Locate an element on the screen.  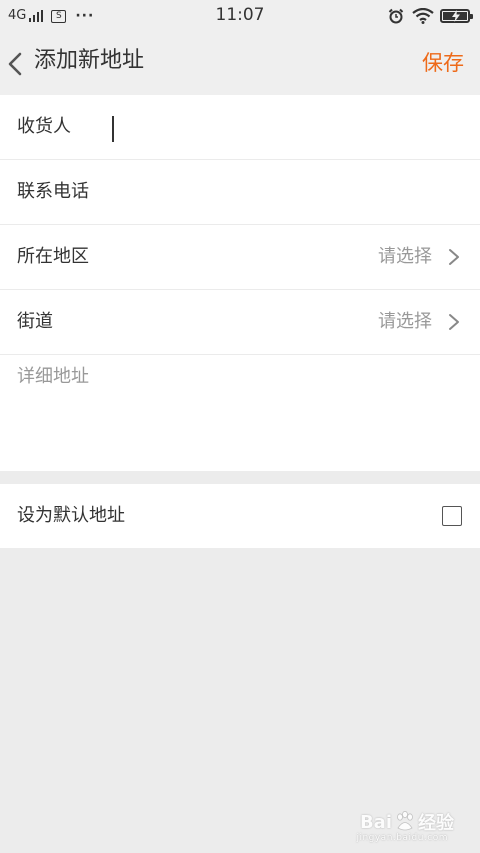
watermark-brand-right: 经验 is located at coordinates (436, 823).